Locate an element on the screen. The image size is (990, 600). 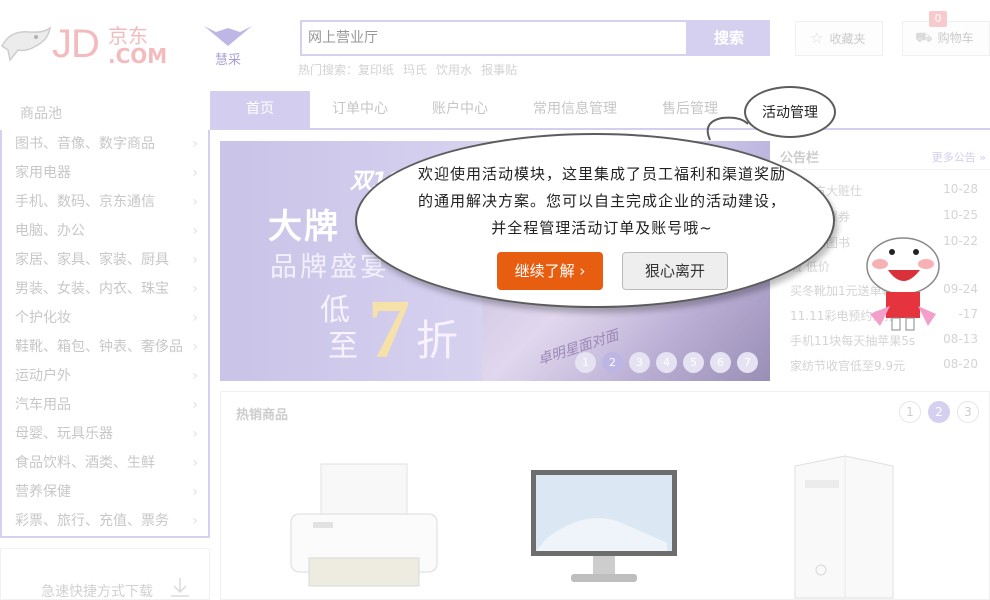
search-box is located at coordinates (494, 38).